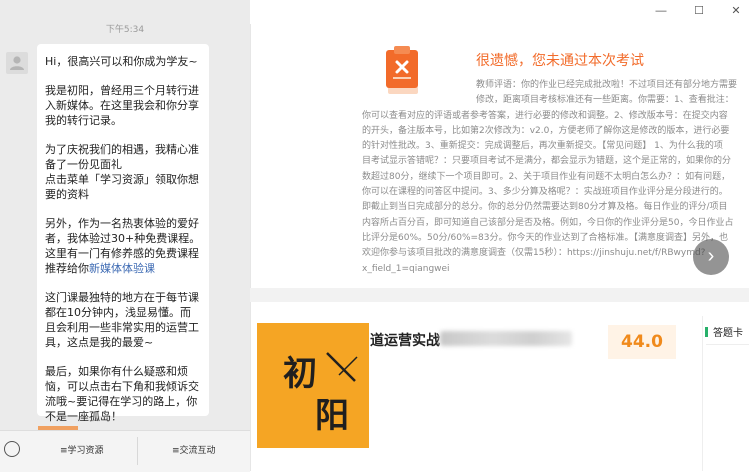 The width and height of the screenshot is (749, 472). What do you see at coordinates (706, 332) in the screenshot?
I see `accent-bar` at bounding box center [706, 332].